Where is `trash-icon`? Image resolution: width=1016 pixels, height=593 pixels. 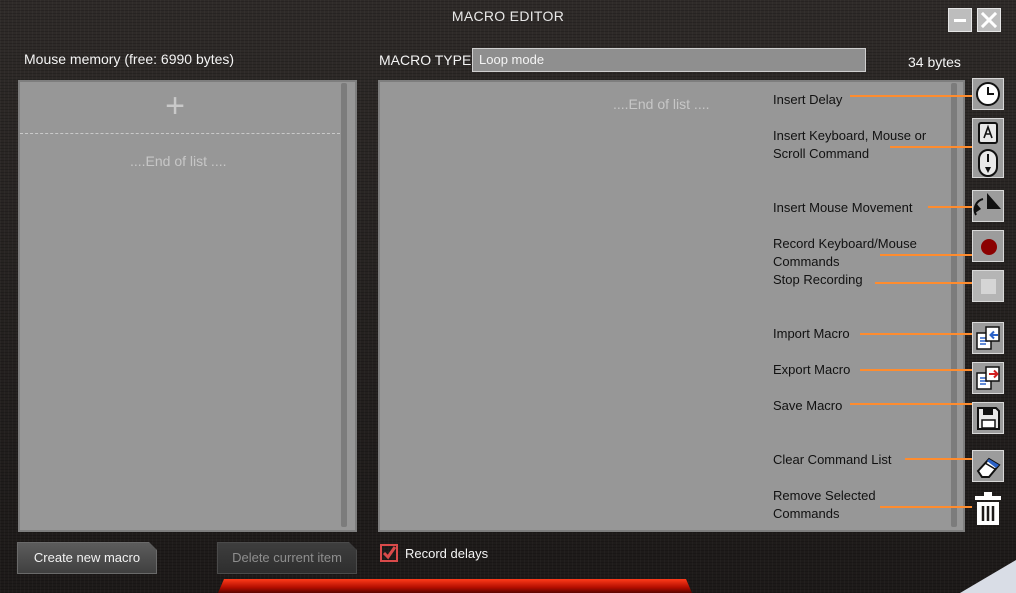 trash-icon is located at coordinates (988, 508).